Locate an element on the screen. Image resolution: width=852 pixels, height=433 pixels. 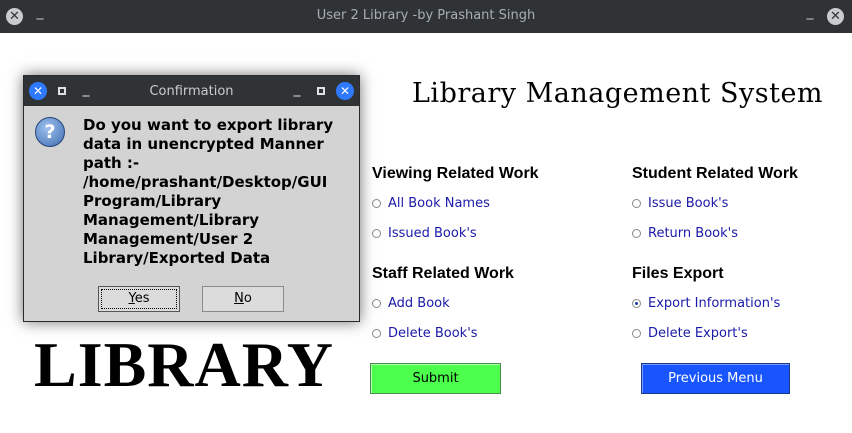
option-issue-books: Issue Book's is located at coordinates (680, 203).